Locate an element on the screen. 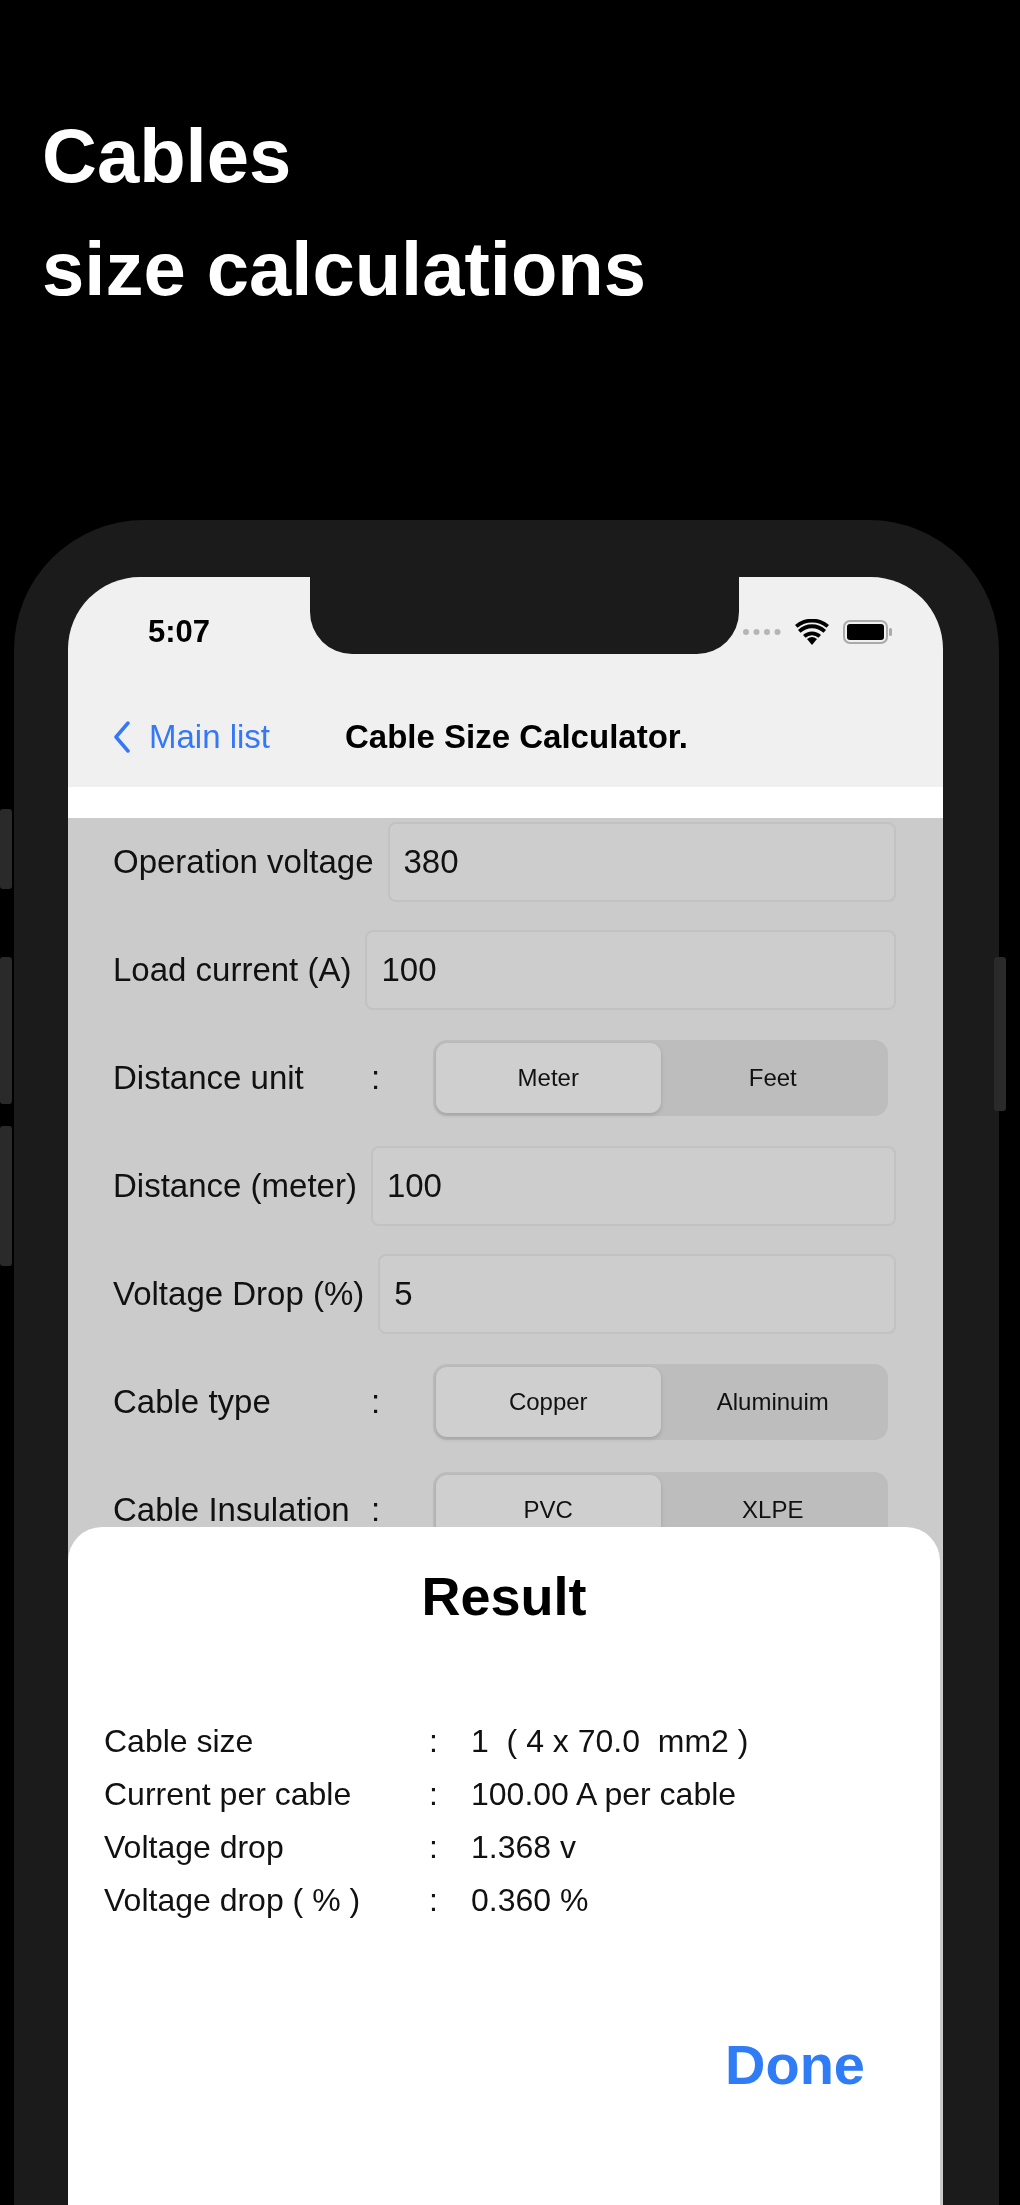 This screenshot has height=2205, width=1020. status-time: 5:07 is located at coordinates (179, 632).